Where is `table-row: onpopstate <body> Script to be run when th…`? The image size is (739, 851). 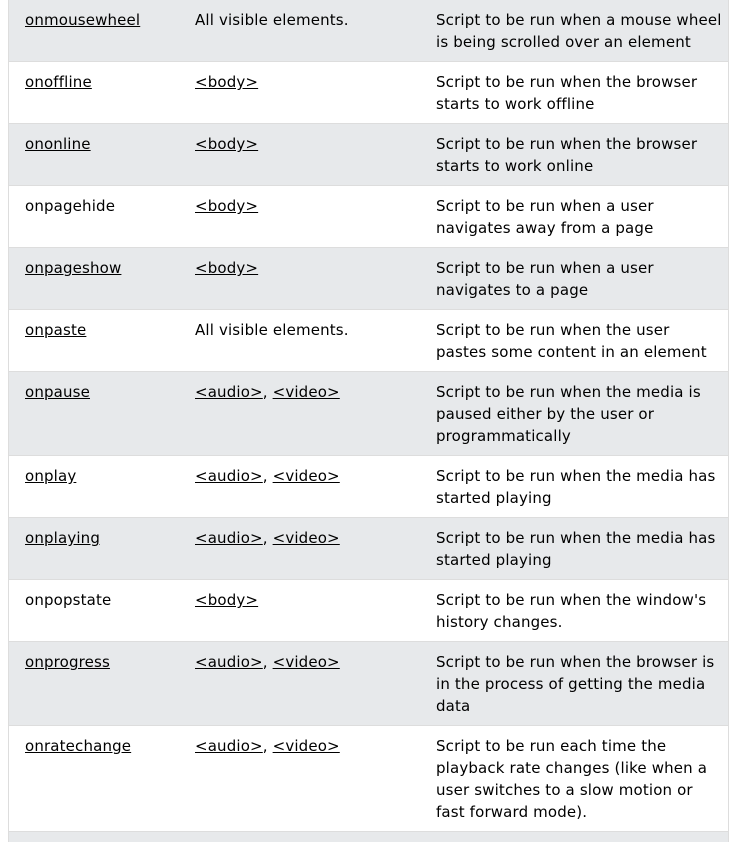 table-row: onpopstate <body> Script to be run when th… is located at coordinates (368, 610).